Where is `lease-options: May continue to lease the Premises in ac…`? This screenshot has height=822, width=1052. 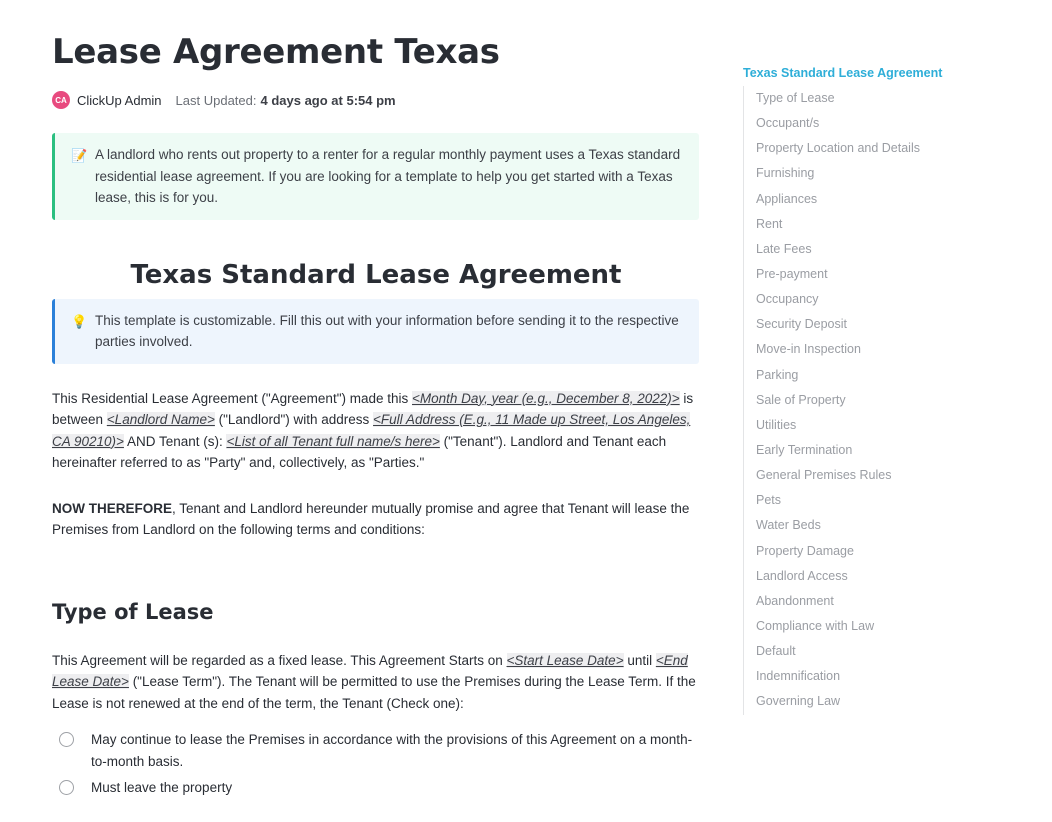 lease-options: May continue to lease the Premises in ac… is located at coordinates (376, 764).